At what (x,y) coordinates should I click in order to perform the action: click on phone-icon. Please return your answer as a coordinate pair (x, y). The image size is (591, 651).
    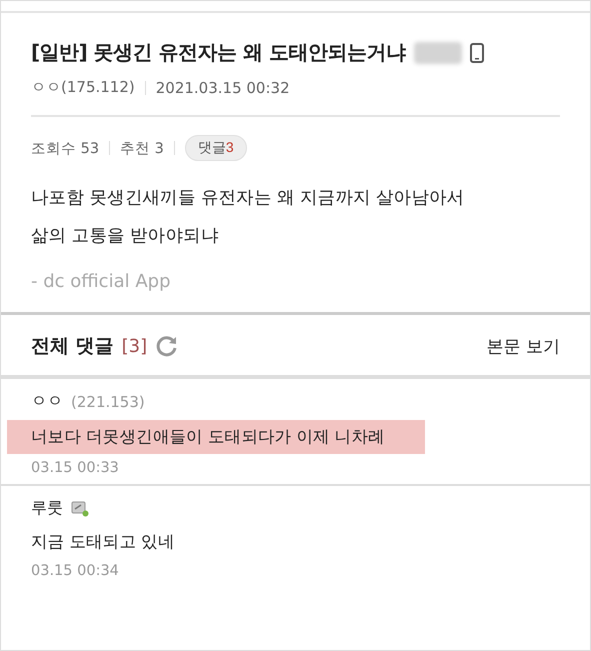
    Looking at the image, I should click on (477, 52).